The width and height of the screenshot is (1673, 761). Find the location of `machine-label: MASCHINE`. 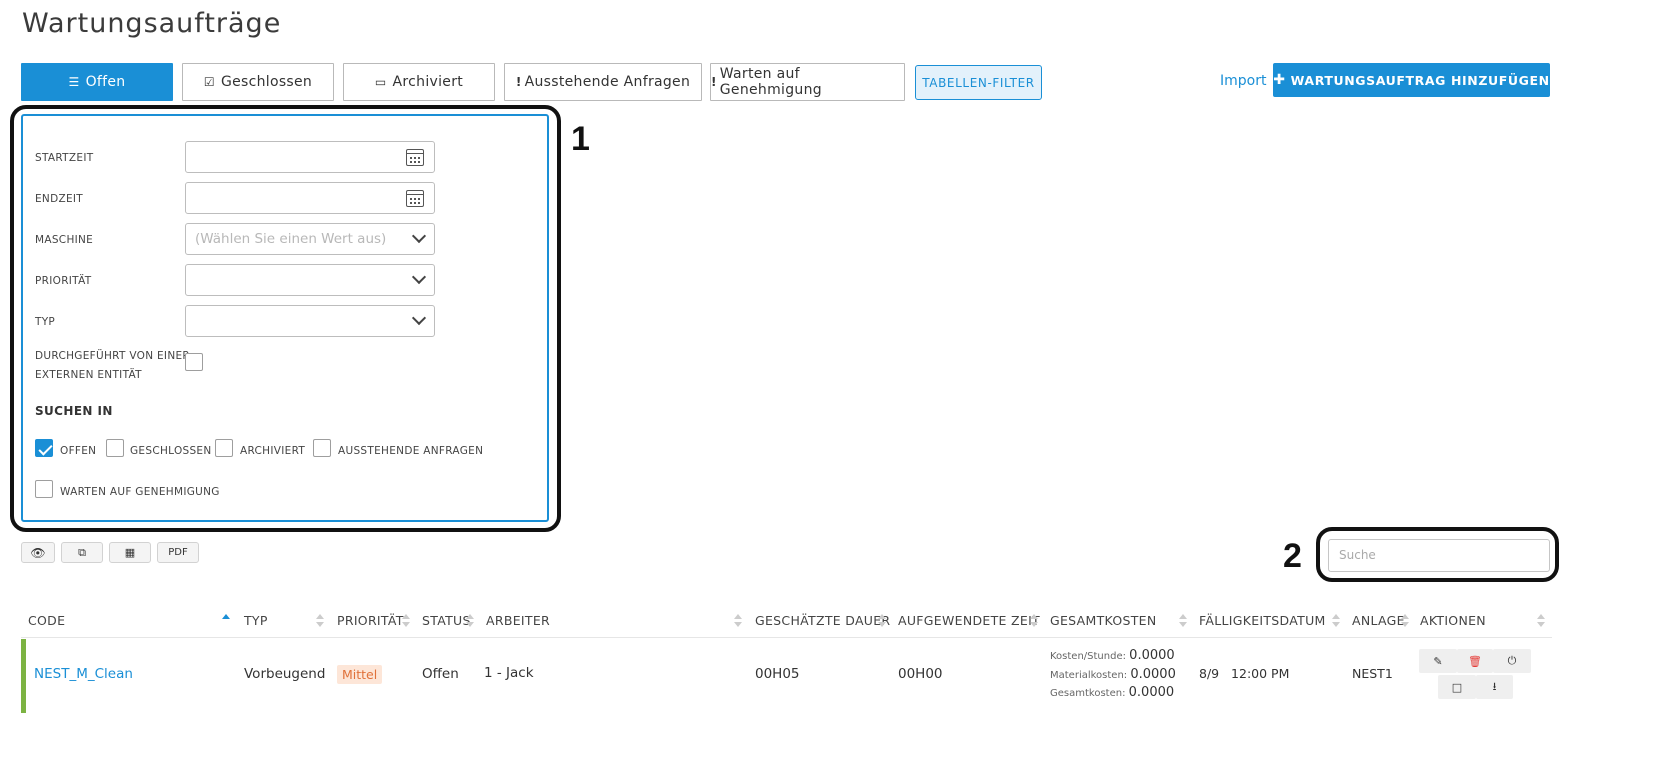

machine-label: MASCHINE is located at coordinates (64, 240).